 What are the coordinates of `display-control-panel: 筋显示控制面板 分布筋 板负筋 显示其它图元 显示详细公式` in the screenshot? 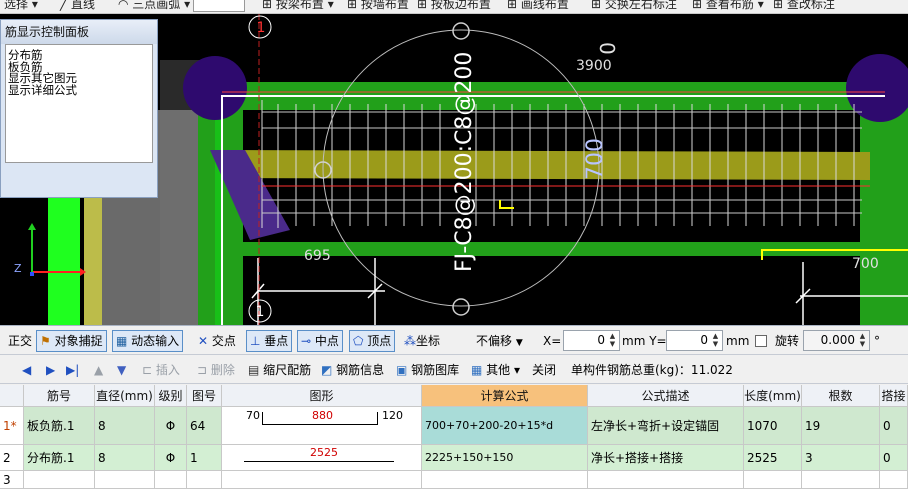 It's located at (79, 108).